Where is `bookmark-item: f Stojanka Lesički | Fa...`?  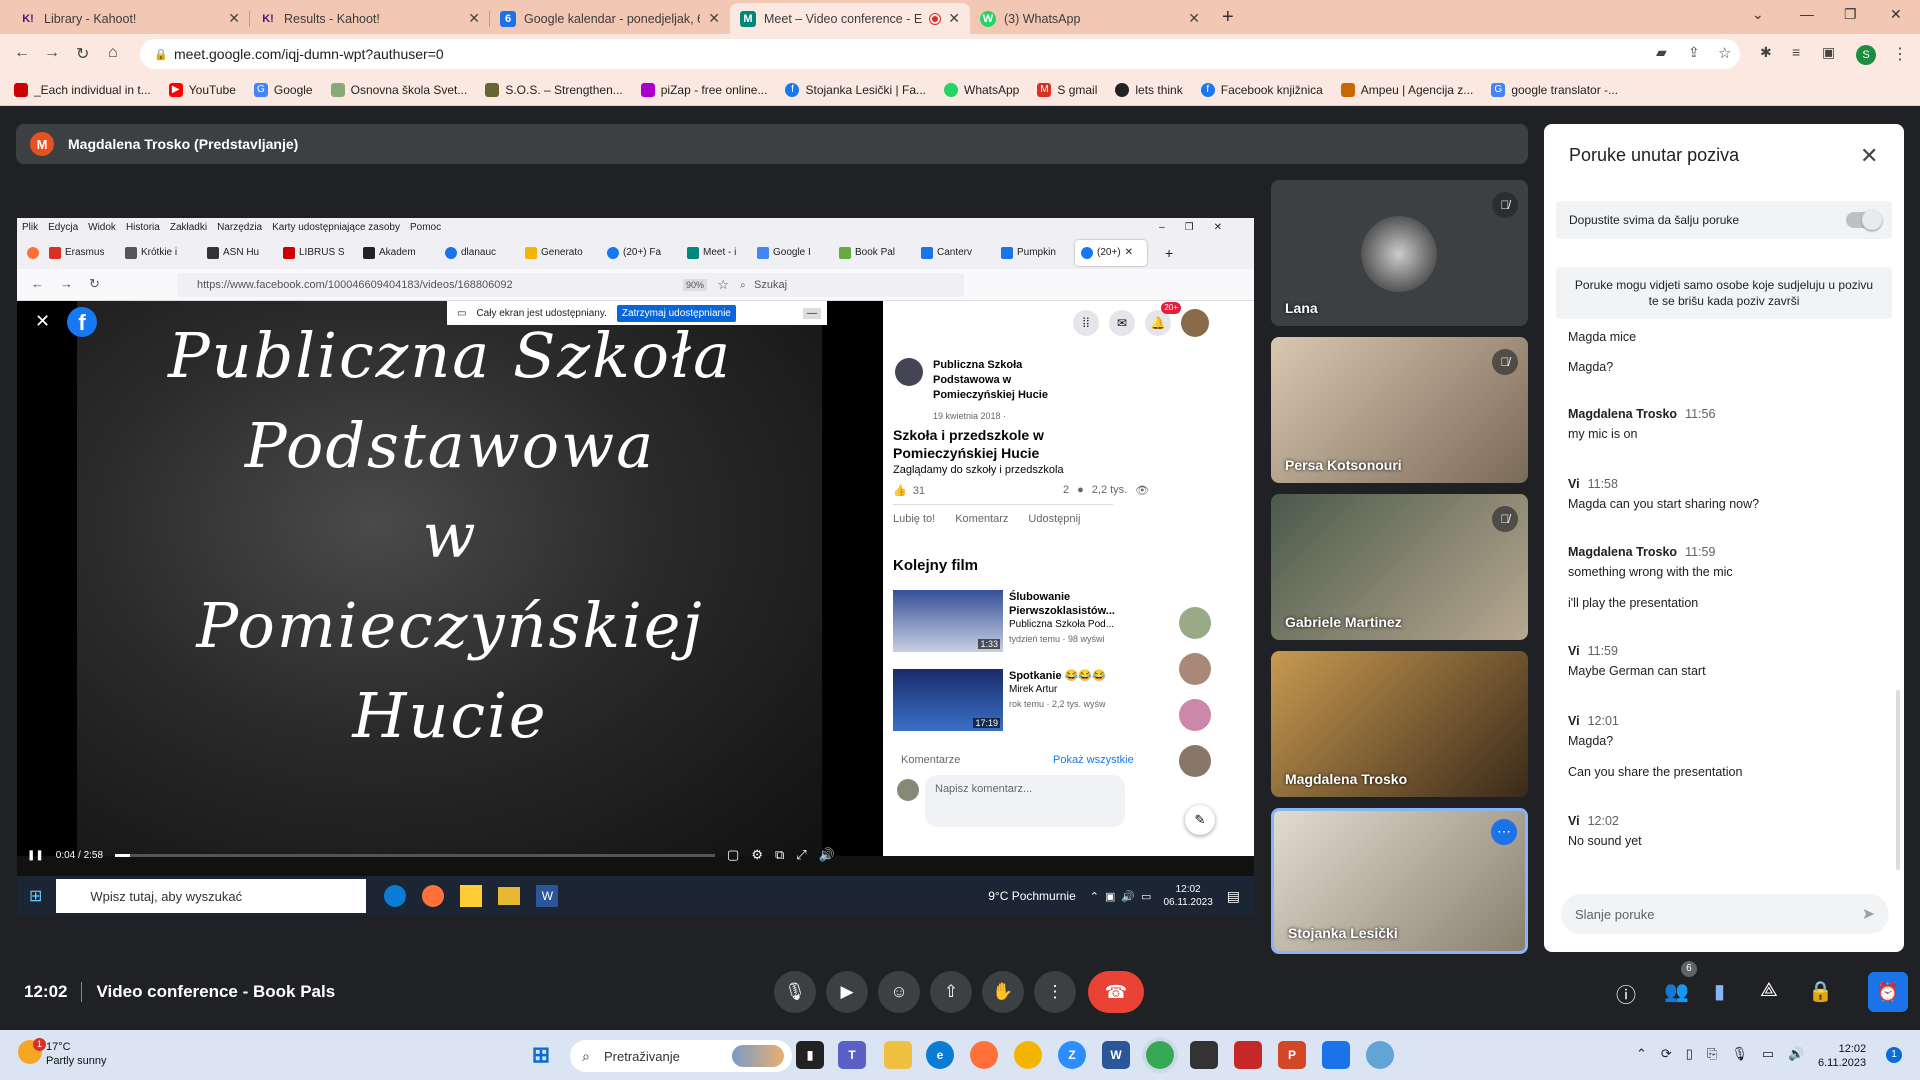 bookmark-item: f Stojanka Lesički | Fa... is located at coordinates (855, 89).